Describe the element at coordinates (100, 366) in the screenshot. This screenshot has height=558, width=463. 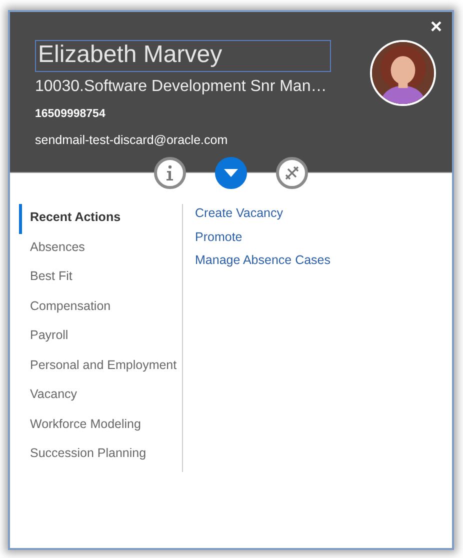
I see `category-item: Personal and Employment` at that location.